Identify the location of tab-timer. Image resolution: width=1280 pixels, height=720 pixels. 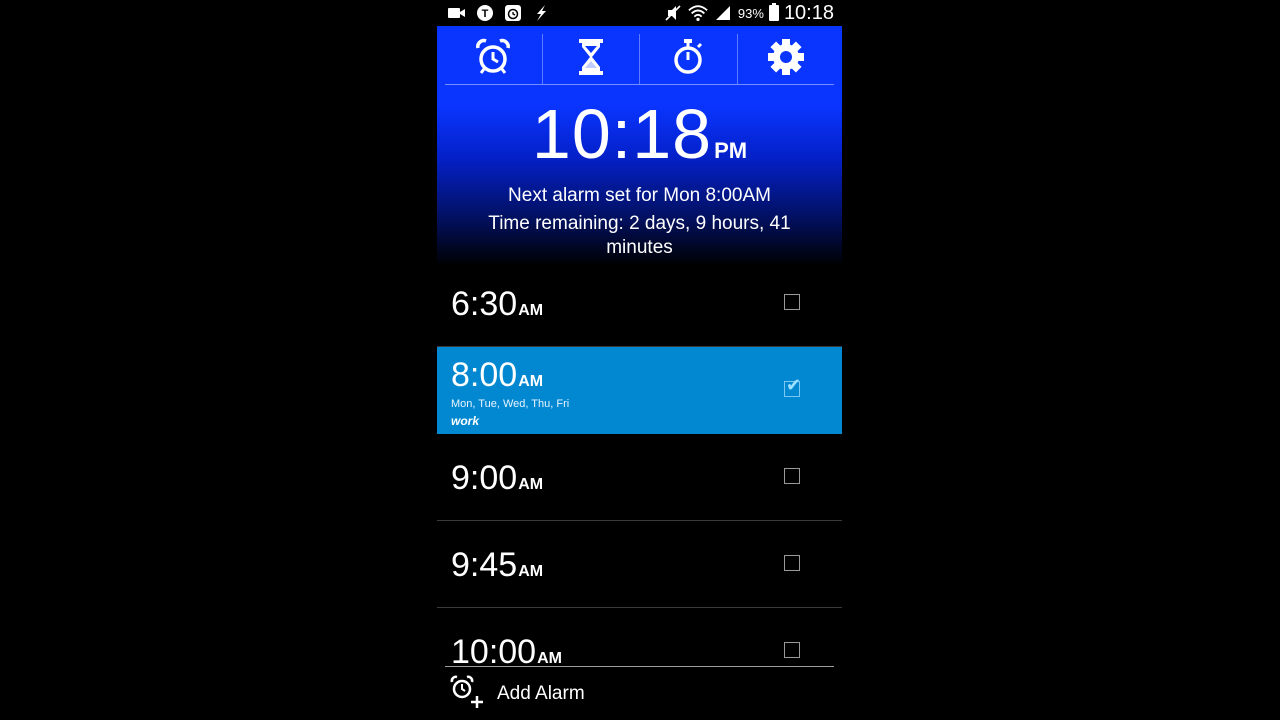
(590, 59).